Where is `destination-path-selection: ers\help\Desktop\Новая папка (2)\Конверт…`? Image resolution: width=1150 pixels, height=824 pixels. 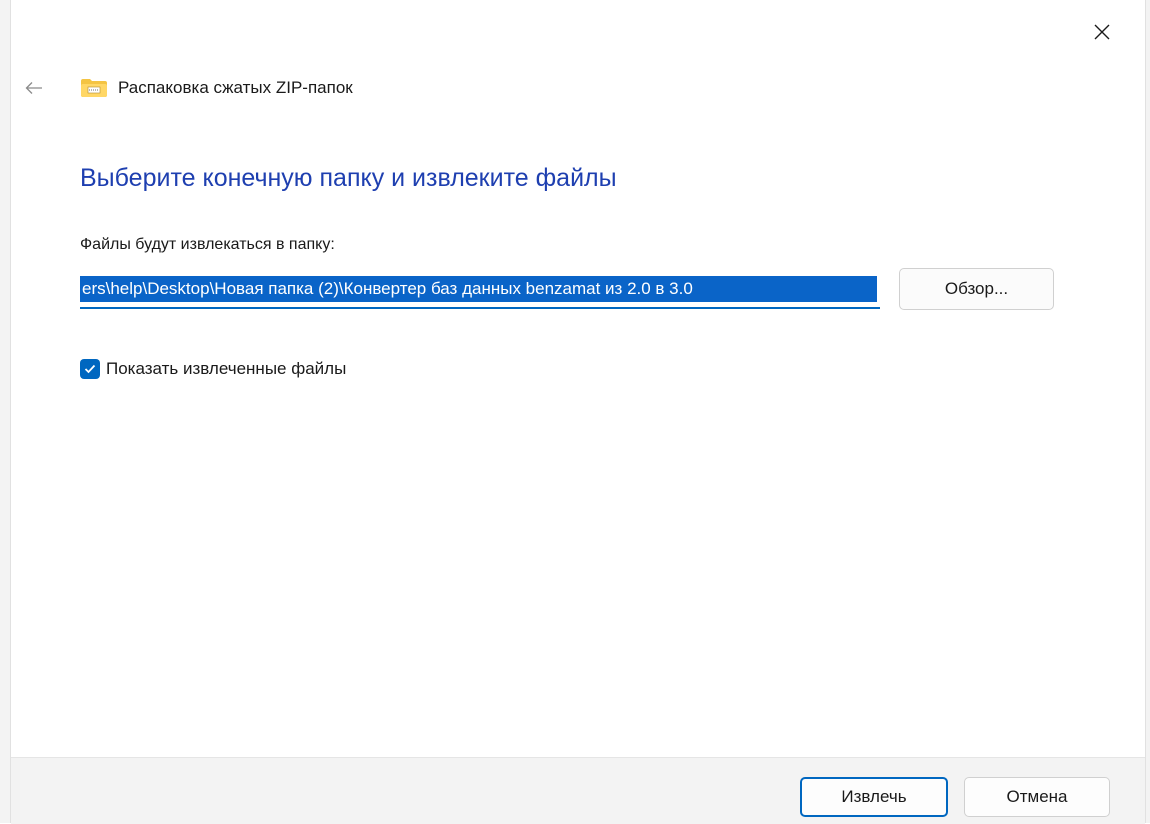
destination-path-selection: ers\help\Desktop\Новая папка (2)\Конверт… is located at coordinates (478, 289).